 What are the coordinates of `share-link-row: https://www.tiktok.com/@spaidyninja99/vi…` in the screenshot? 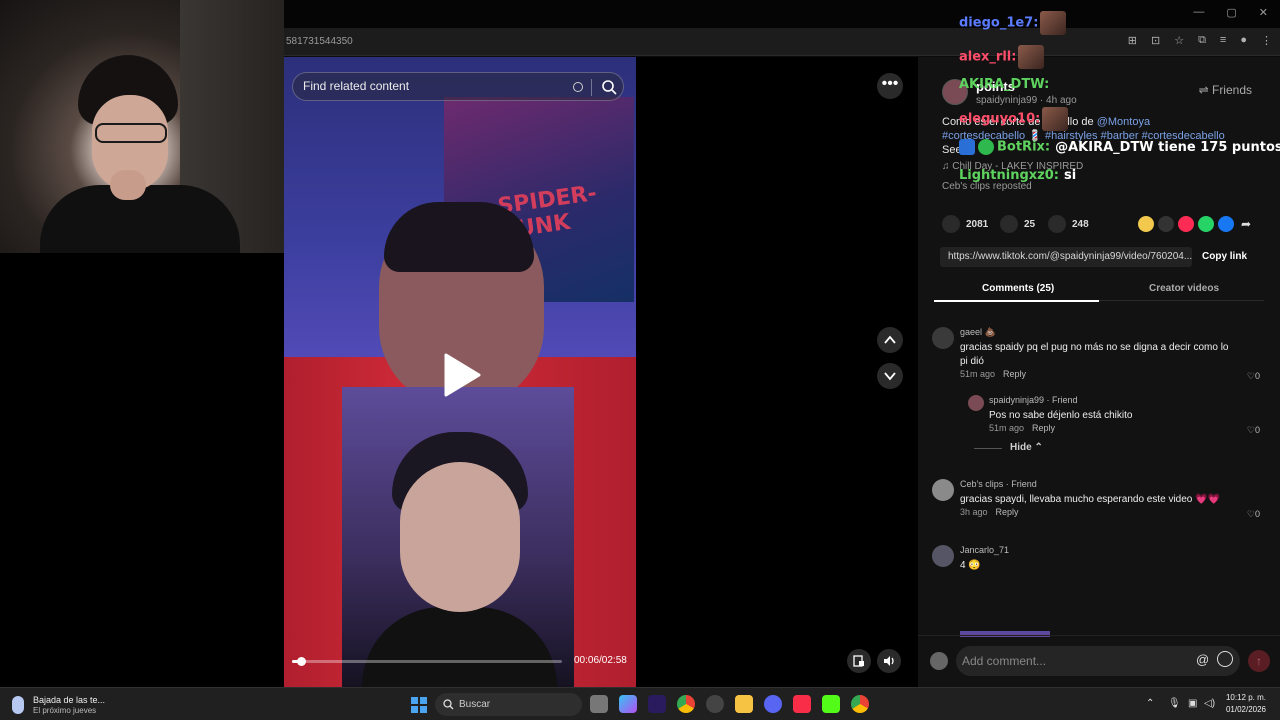 It's located at (1100, 257).